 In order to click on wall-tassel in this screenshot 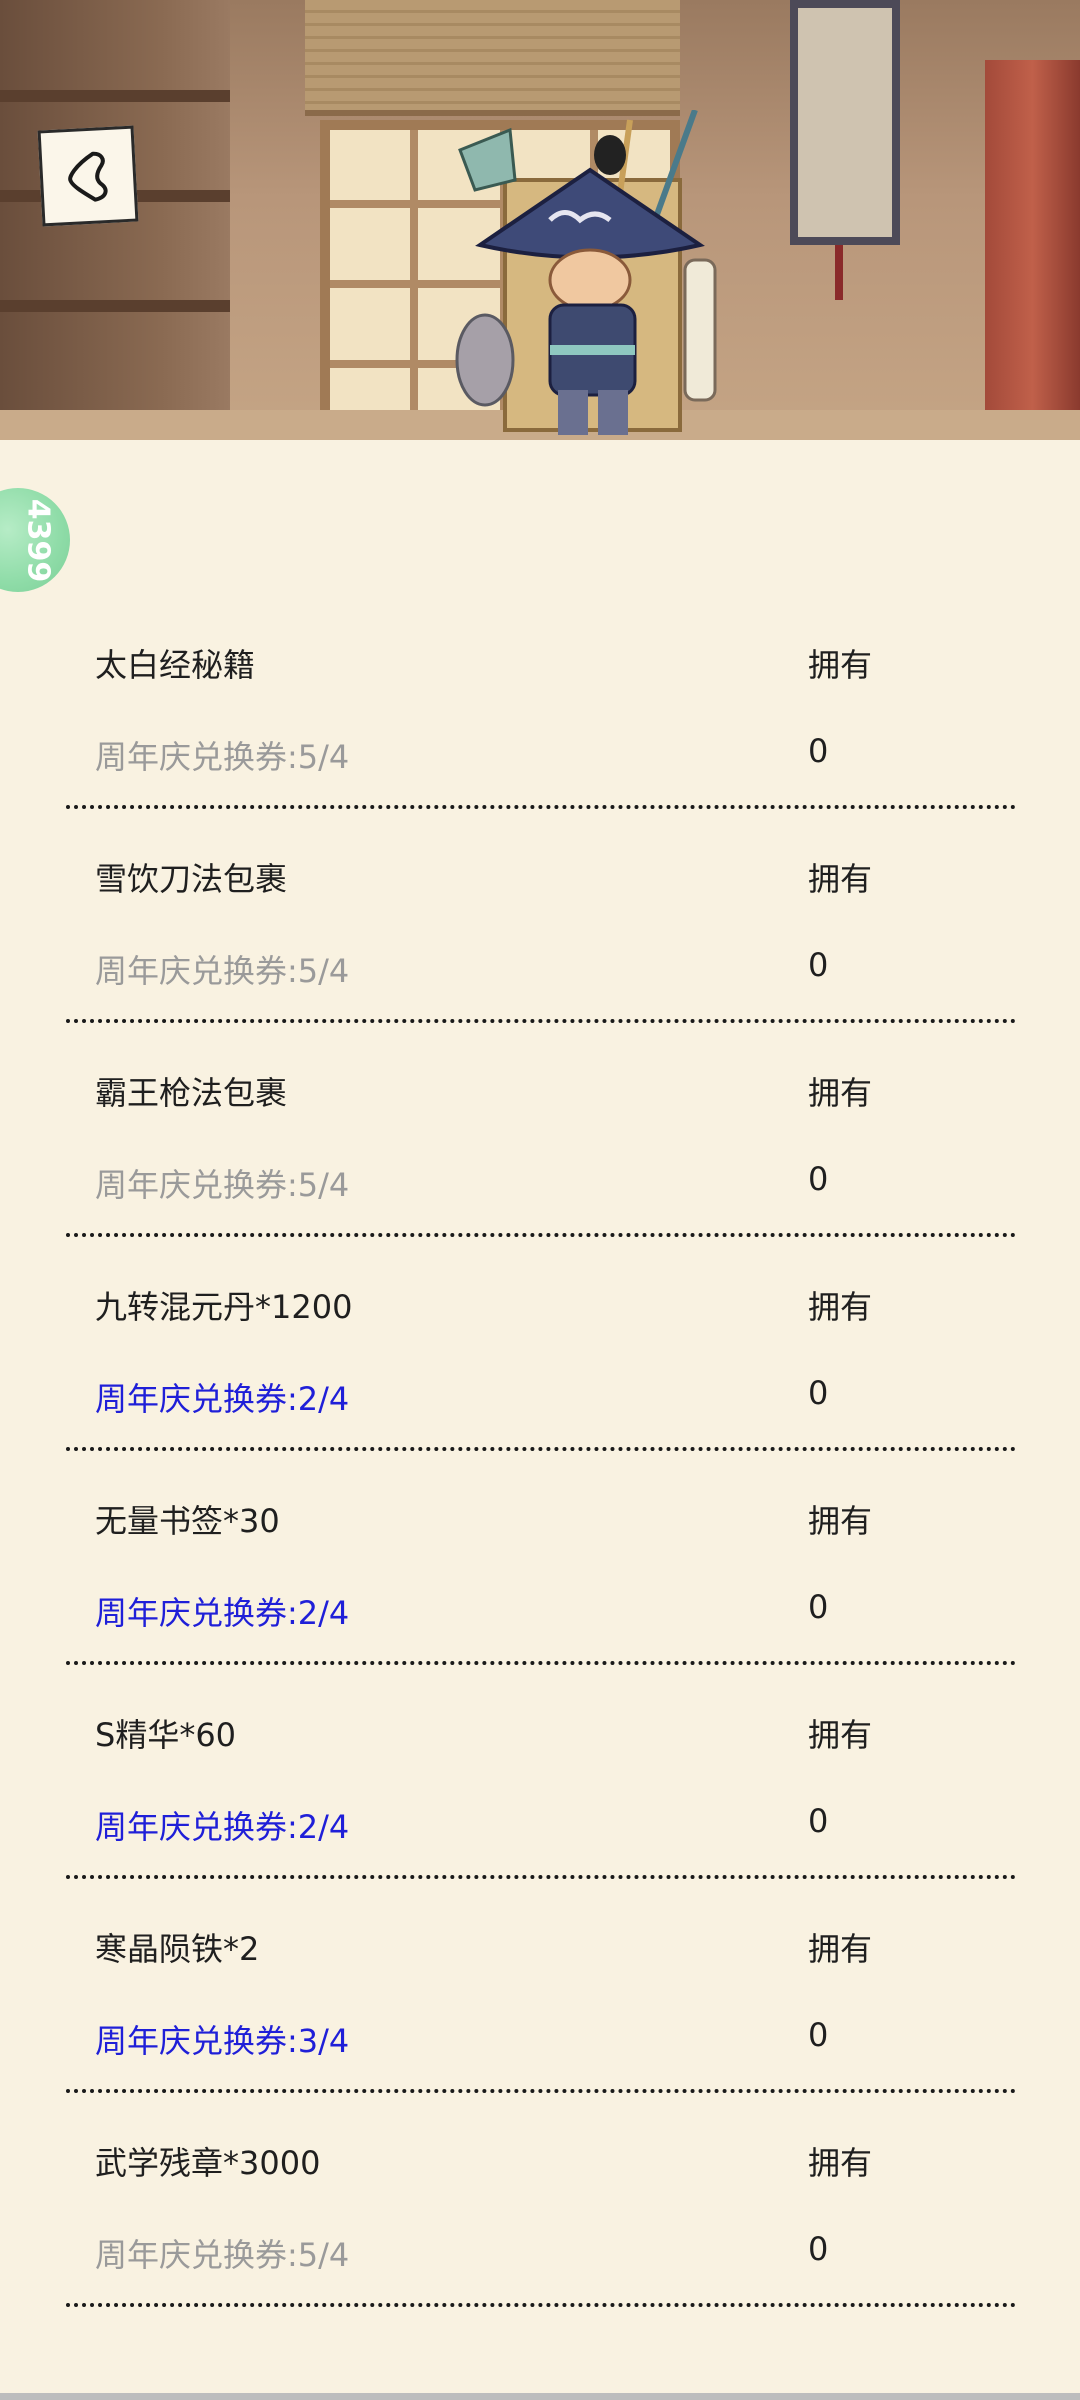, I will do `click(839, 272)`.